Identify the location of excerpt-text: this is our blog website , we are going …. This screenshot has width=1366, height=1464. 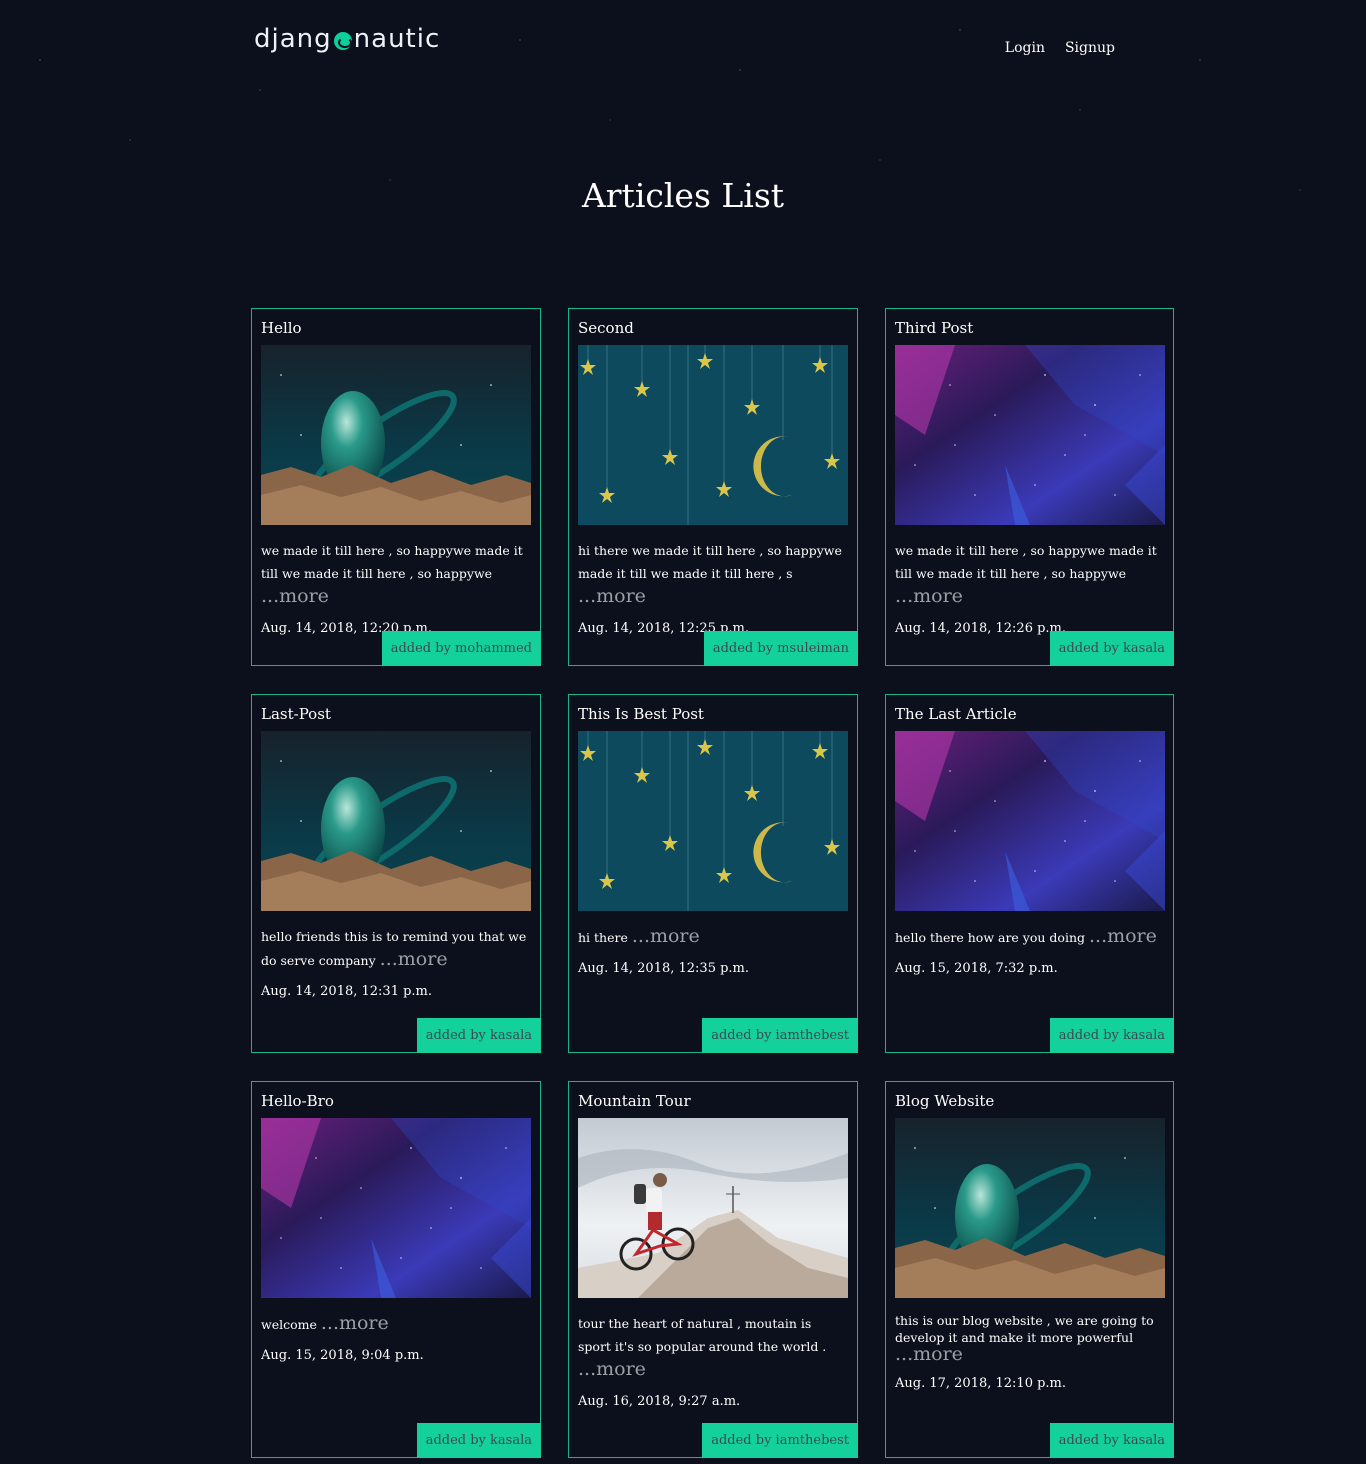
(1024, 1329).